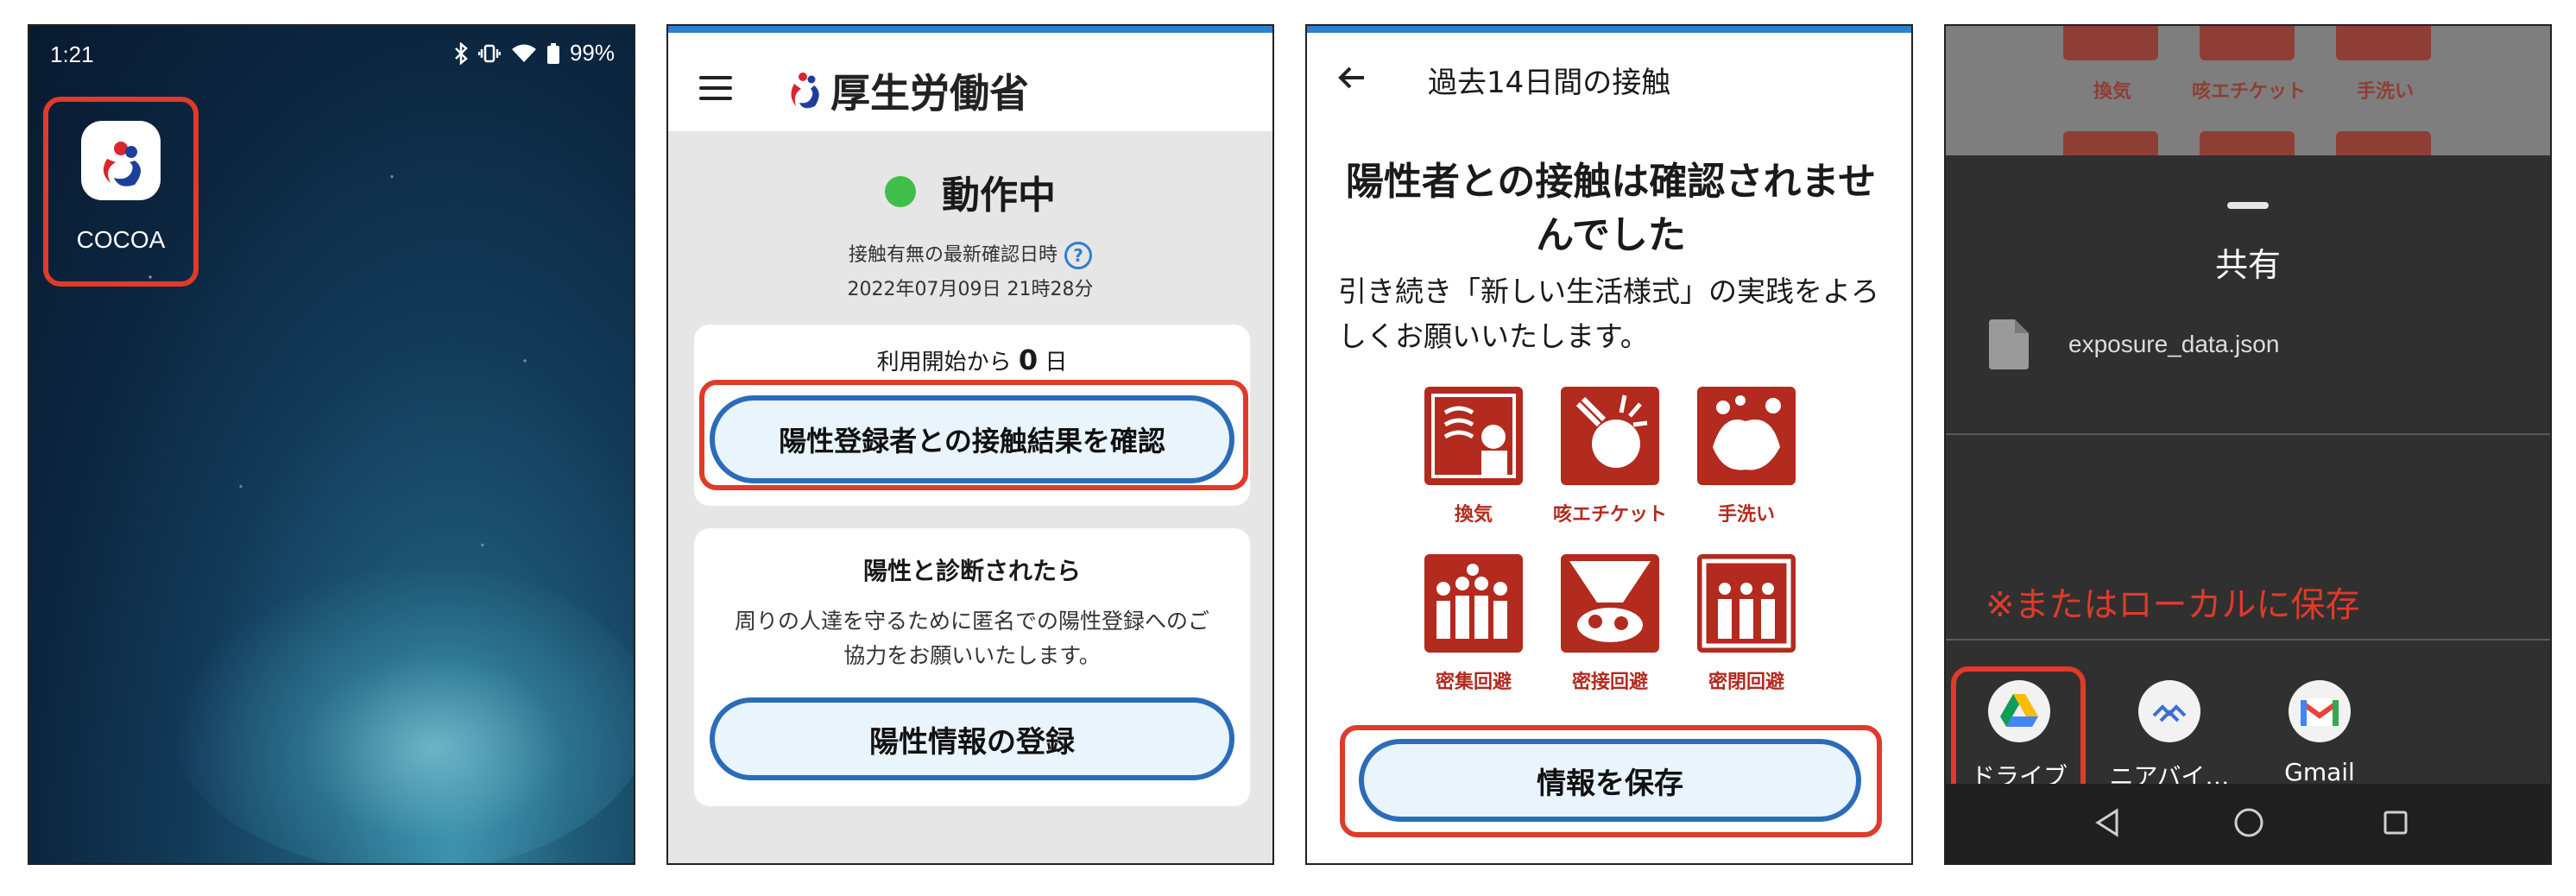 The height and width of the screenshot is (896, 2576). I want to click on dimmed-label-handwashing: 手洗い, so click(2385, 92).